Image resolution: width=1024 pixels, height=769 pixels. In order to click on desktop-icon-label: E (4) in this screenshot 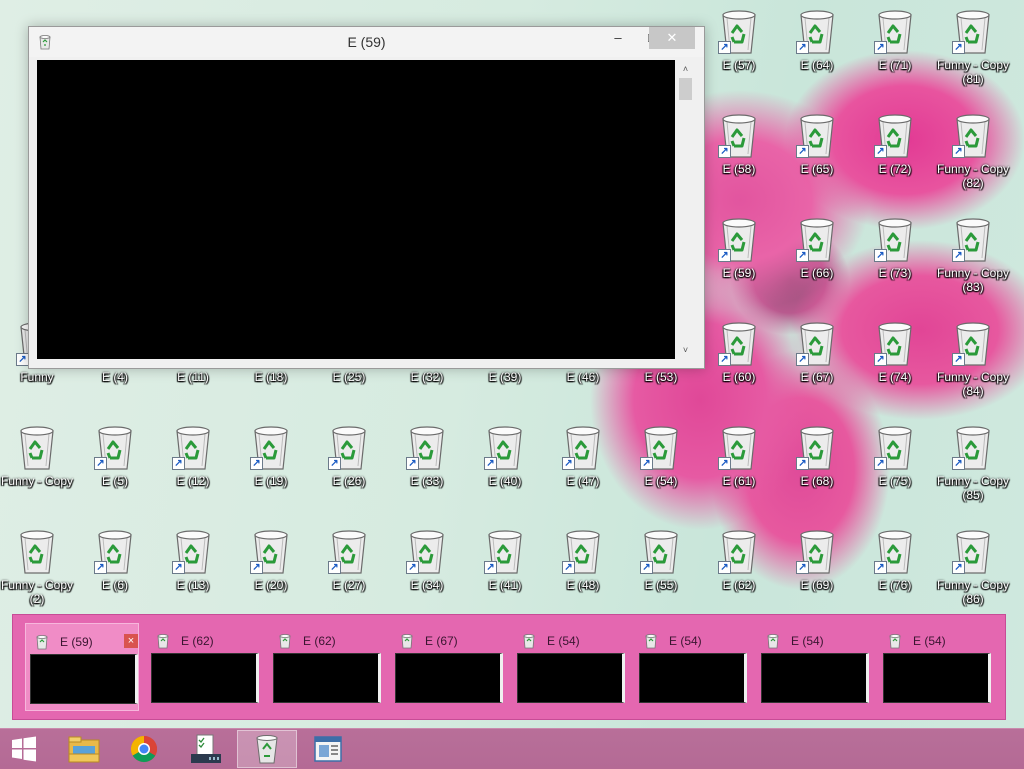, I will do `click(114, 377)`.